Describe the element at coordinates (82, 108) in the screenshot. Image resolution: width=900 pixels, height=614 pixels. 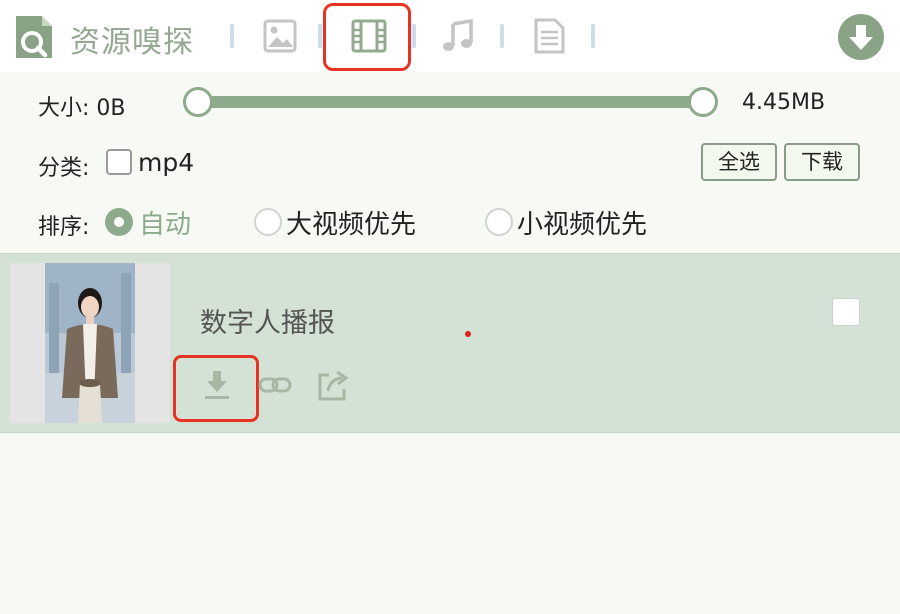
I see `size-label: 大小: 0B` at that location.